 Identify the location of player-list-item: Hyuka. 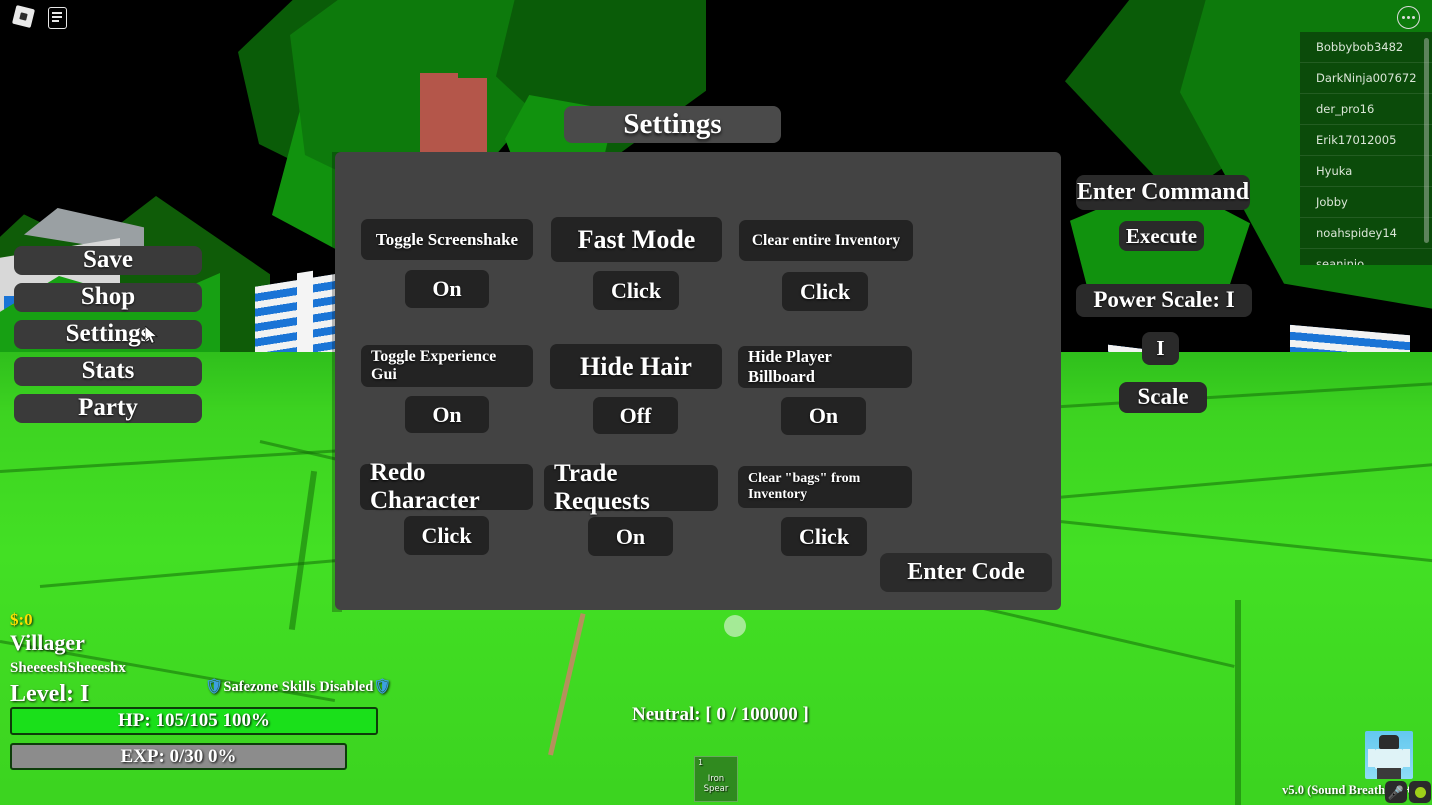
(1366, 171).